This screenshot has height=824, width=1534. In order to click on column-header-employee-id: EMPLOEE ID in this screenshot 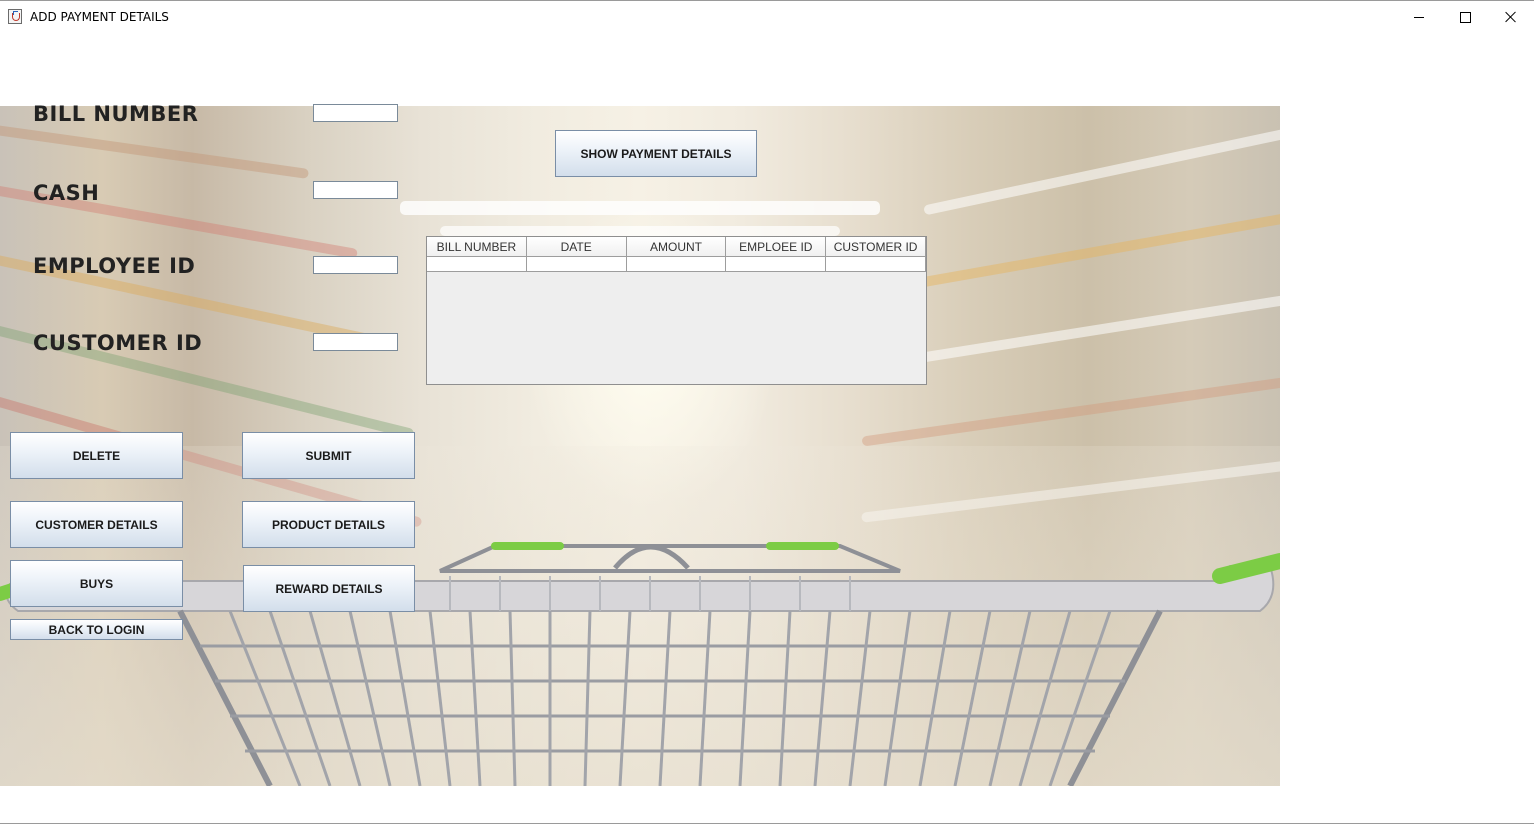, I will do `click(776, 247)`.